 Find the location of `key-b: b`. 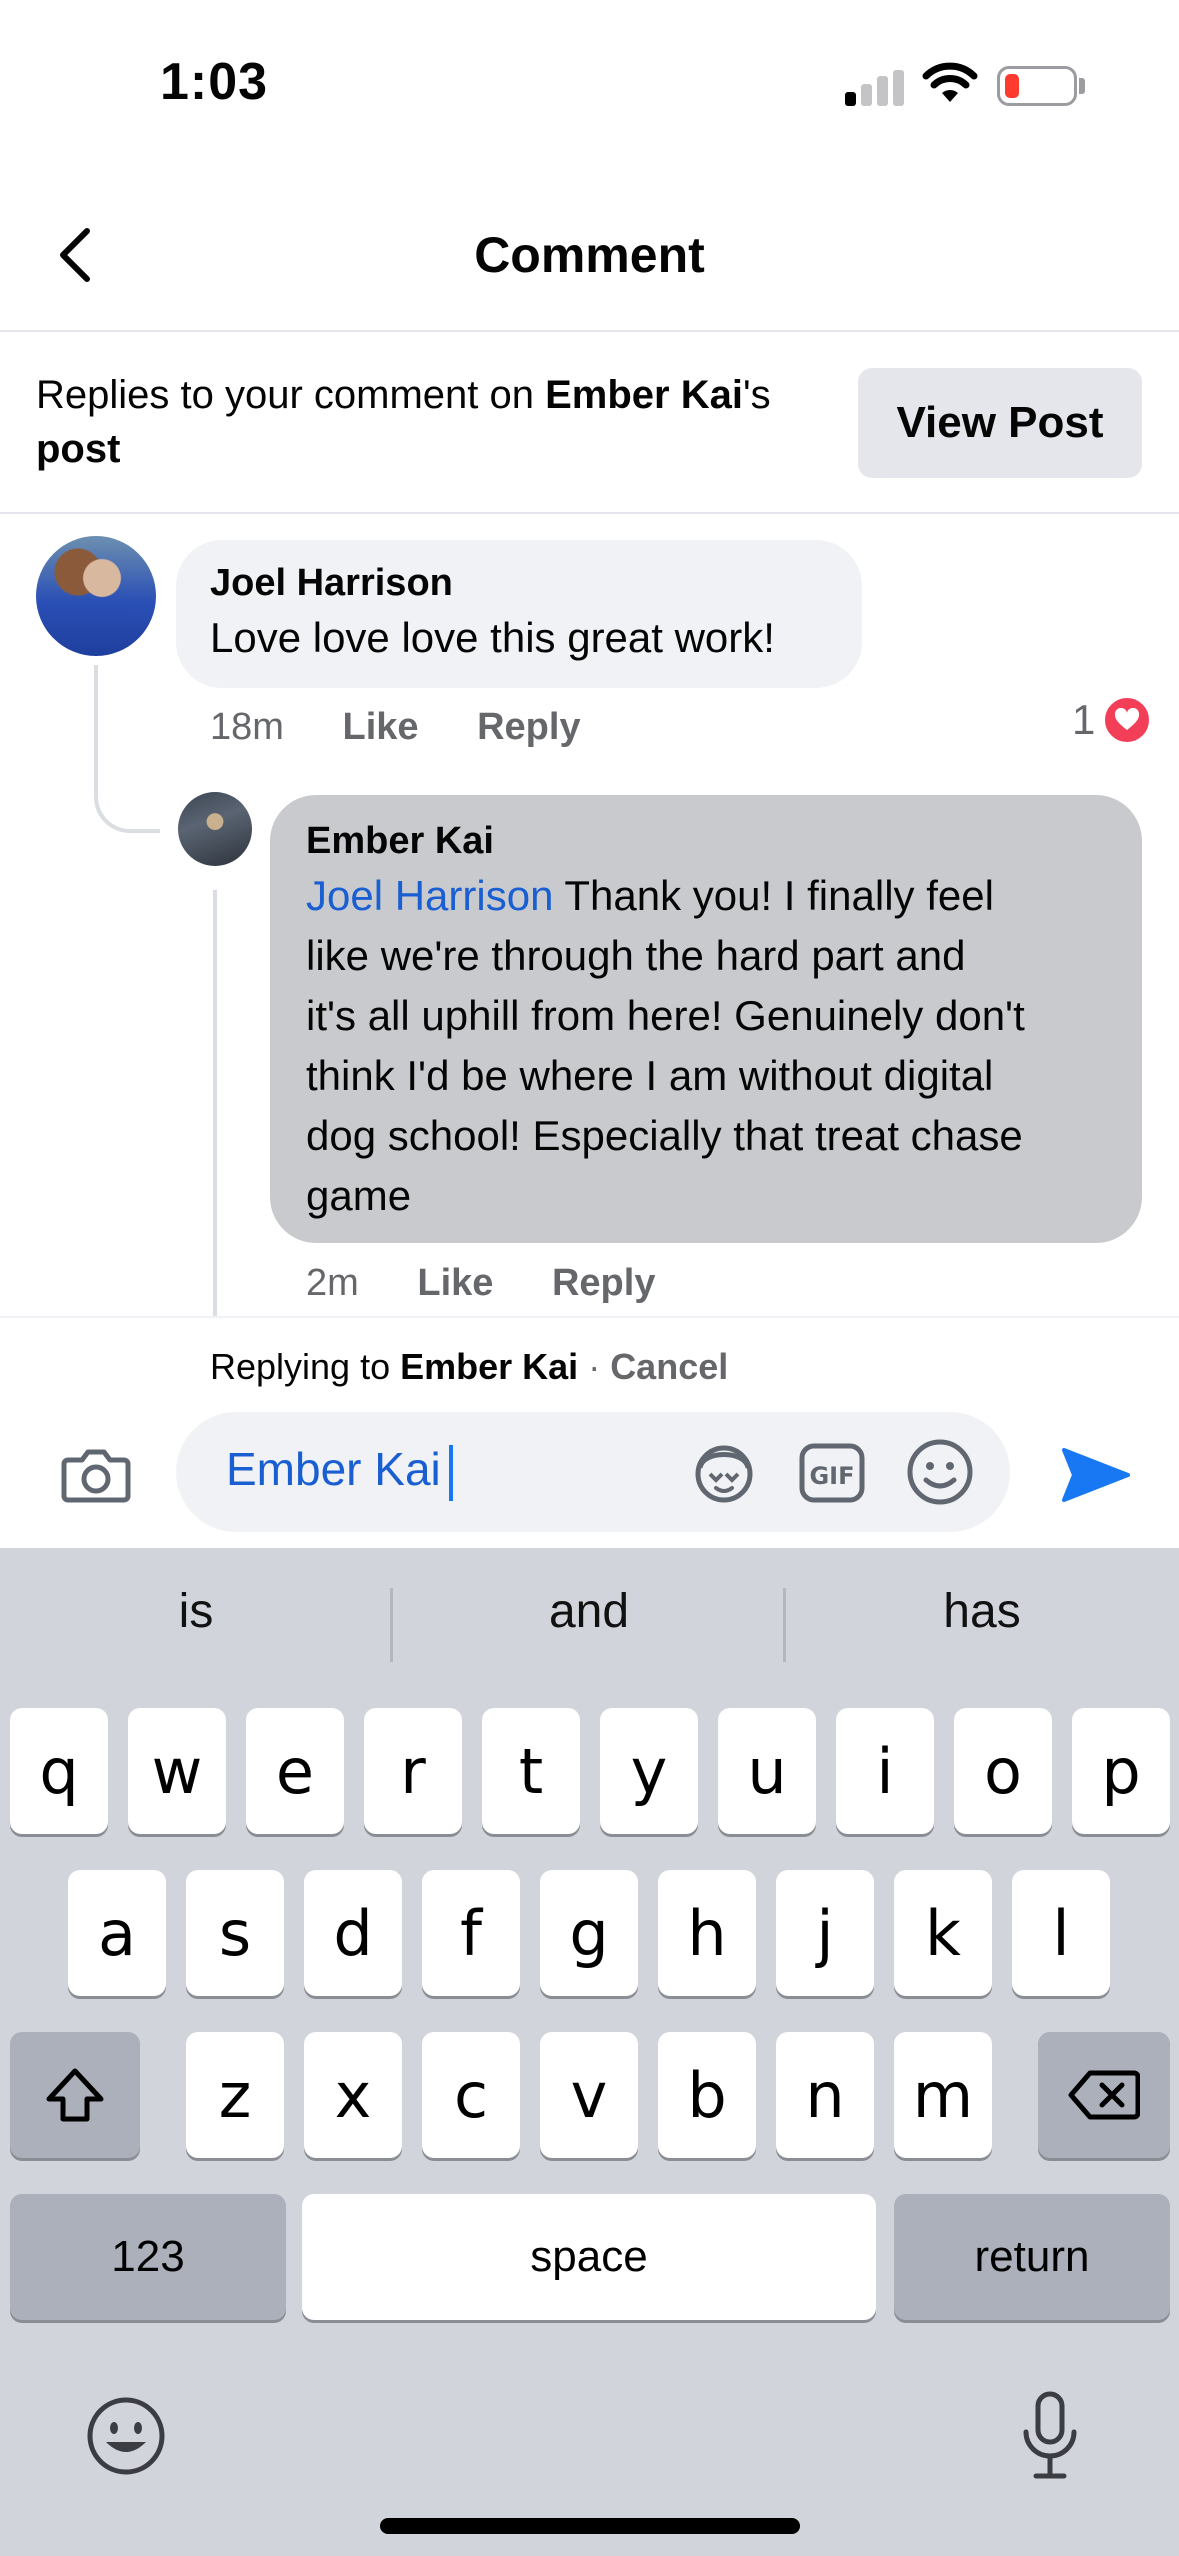

key-b: b is located at coordinates (707, 2095).